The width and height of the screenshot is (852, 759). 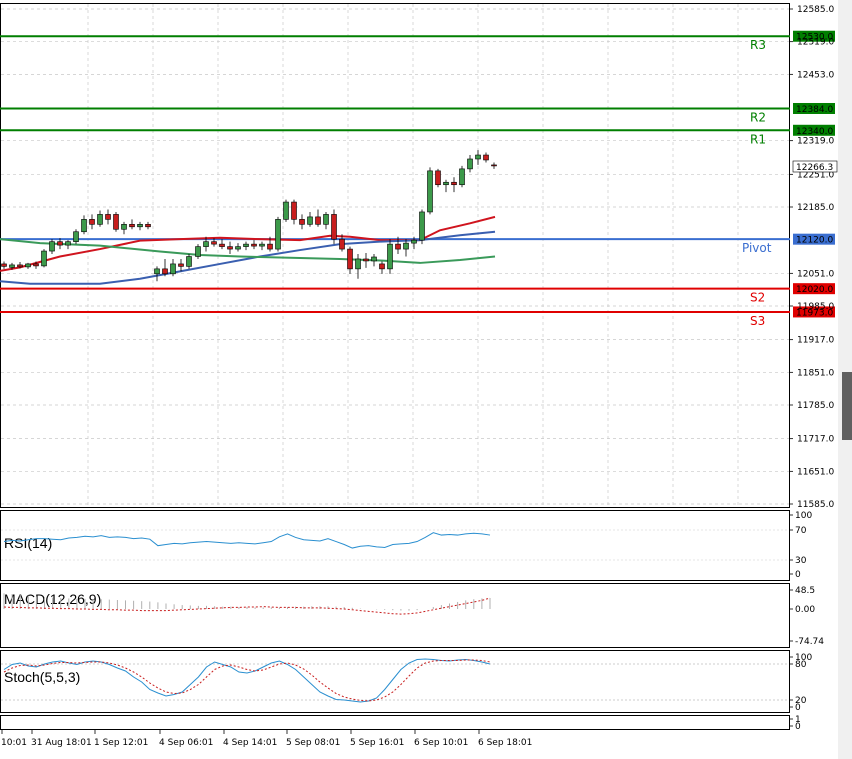 What do you see at coordinates (815, 472) in the screenshot?
I see `price-tick-label: 11651.0` at bounding box center [815, 472].